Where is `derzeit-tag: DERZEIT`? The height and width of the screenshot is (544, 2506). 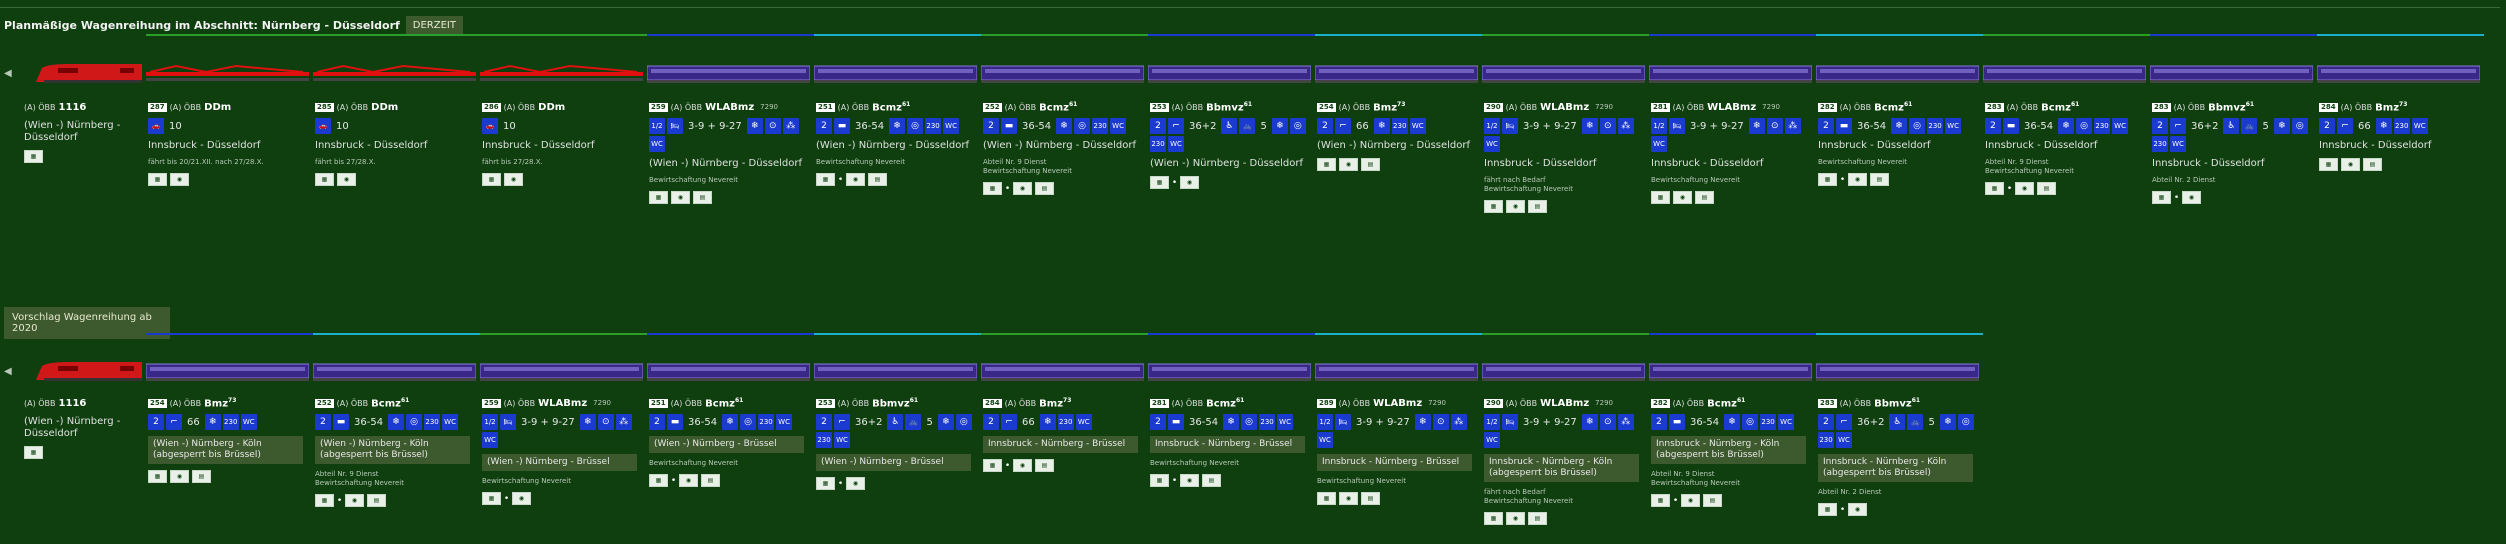
derzeit-tag: DERZEIT is located at coordinates (434, 25).